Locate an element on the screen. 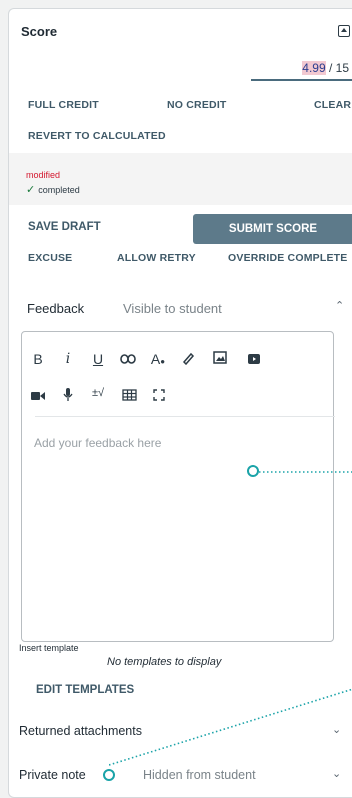  feedback-placeholder: Add your feedback here is located at coordinates (97, 443).